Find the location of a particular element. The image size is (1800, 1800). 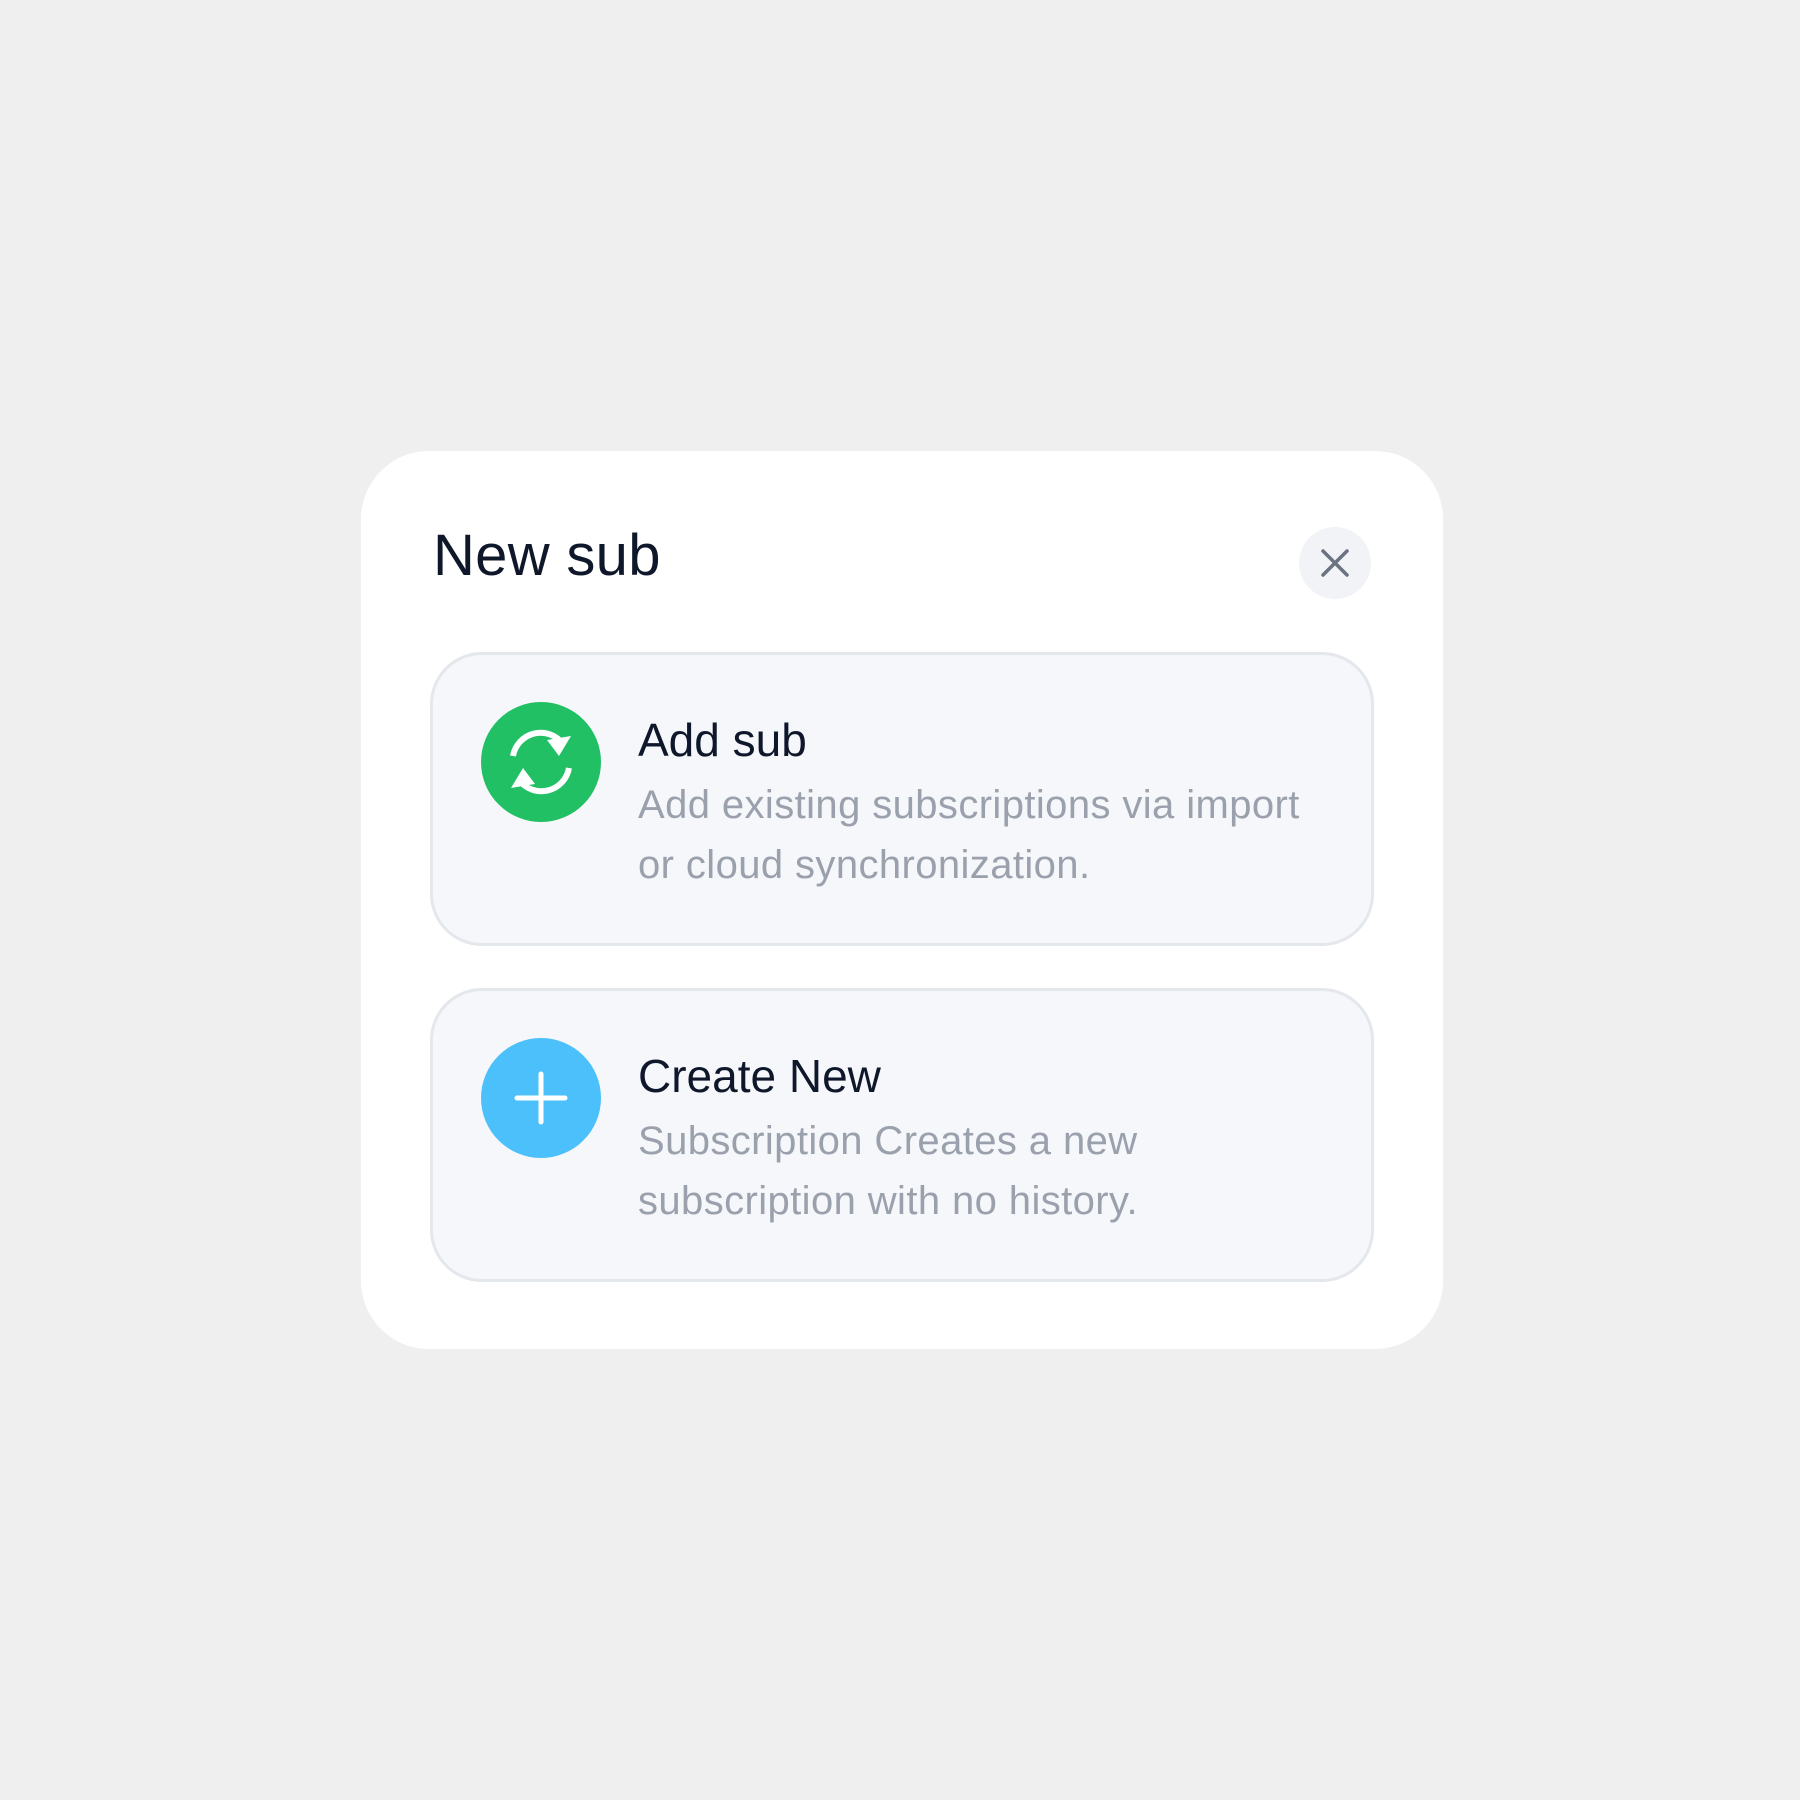

close-icon is located at coordinates (1335, 563).